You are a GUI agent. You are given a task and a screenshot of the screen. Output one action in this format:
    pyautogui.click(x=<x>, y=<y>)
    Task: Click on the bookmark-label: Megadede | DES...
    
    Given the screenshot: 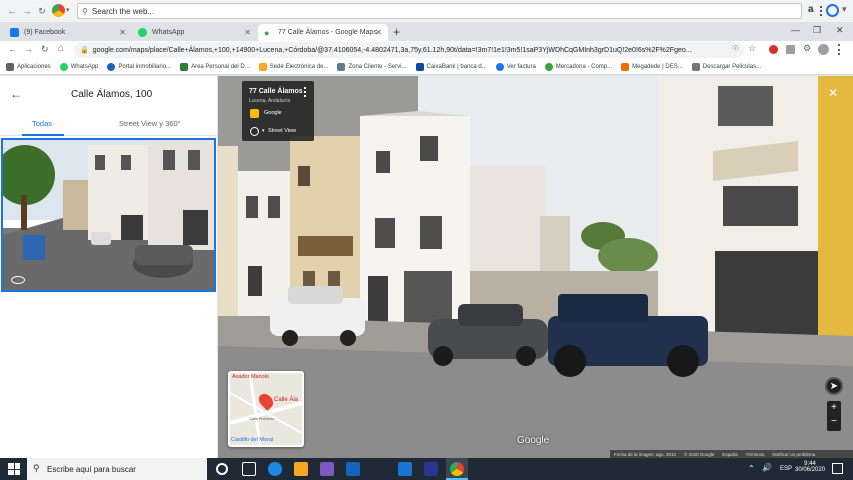 What is the action you would take?
    pyautogui.click(x=657, y=66)
    